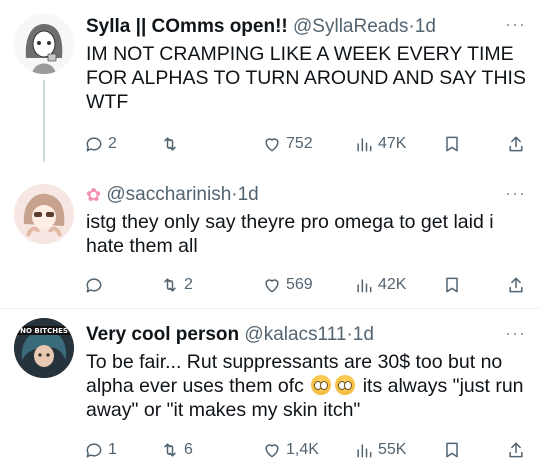 The image size is (540, 468). I want to click on views-button: 55K, so click(380, 450).